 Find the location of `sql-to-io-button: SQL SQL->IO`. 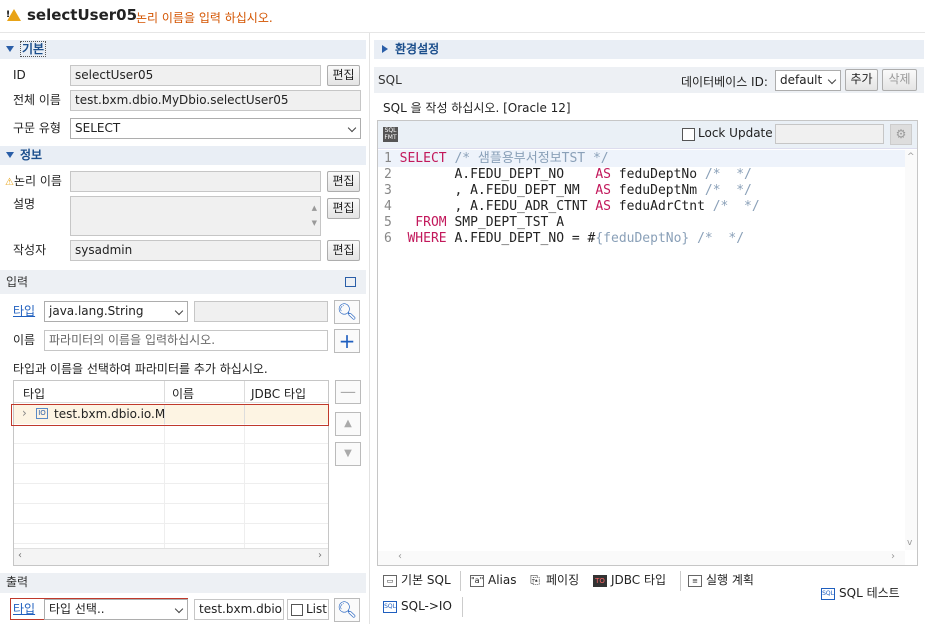

sql-to-io-button: SQL SQL->IO is located at coordinates (417, 606).